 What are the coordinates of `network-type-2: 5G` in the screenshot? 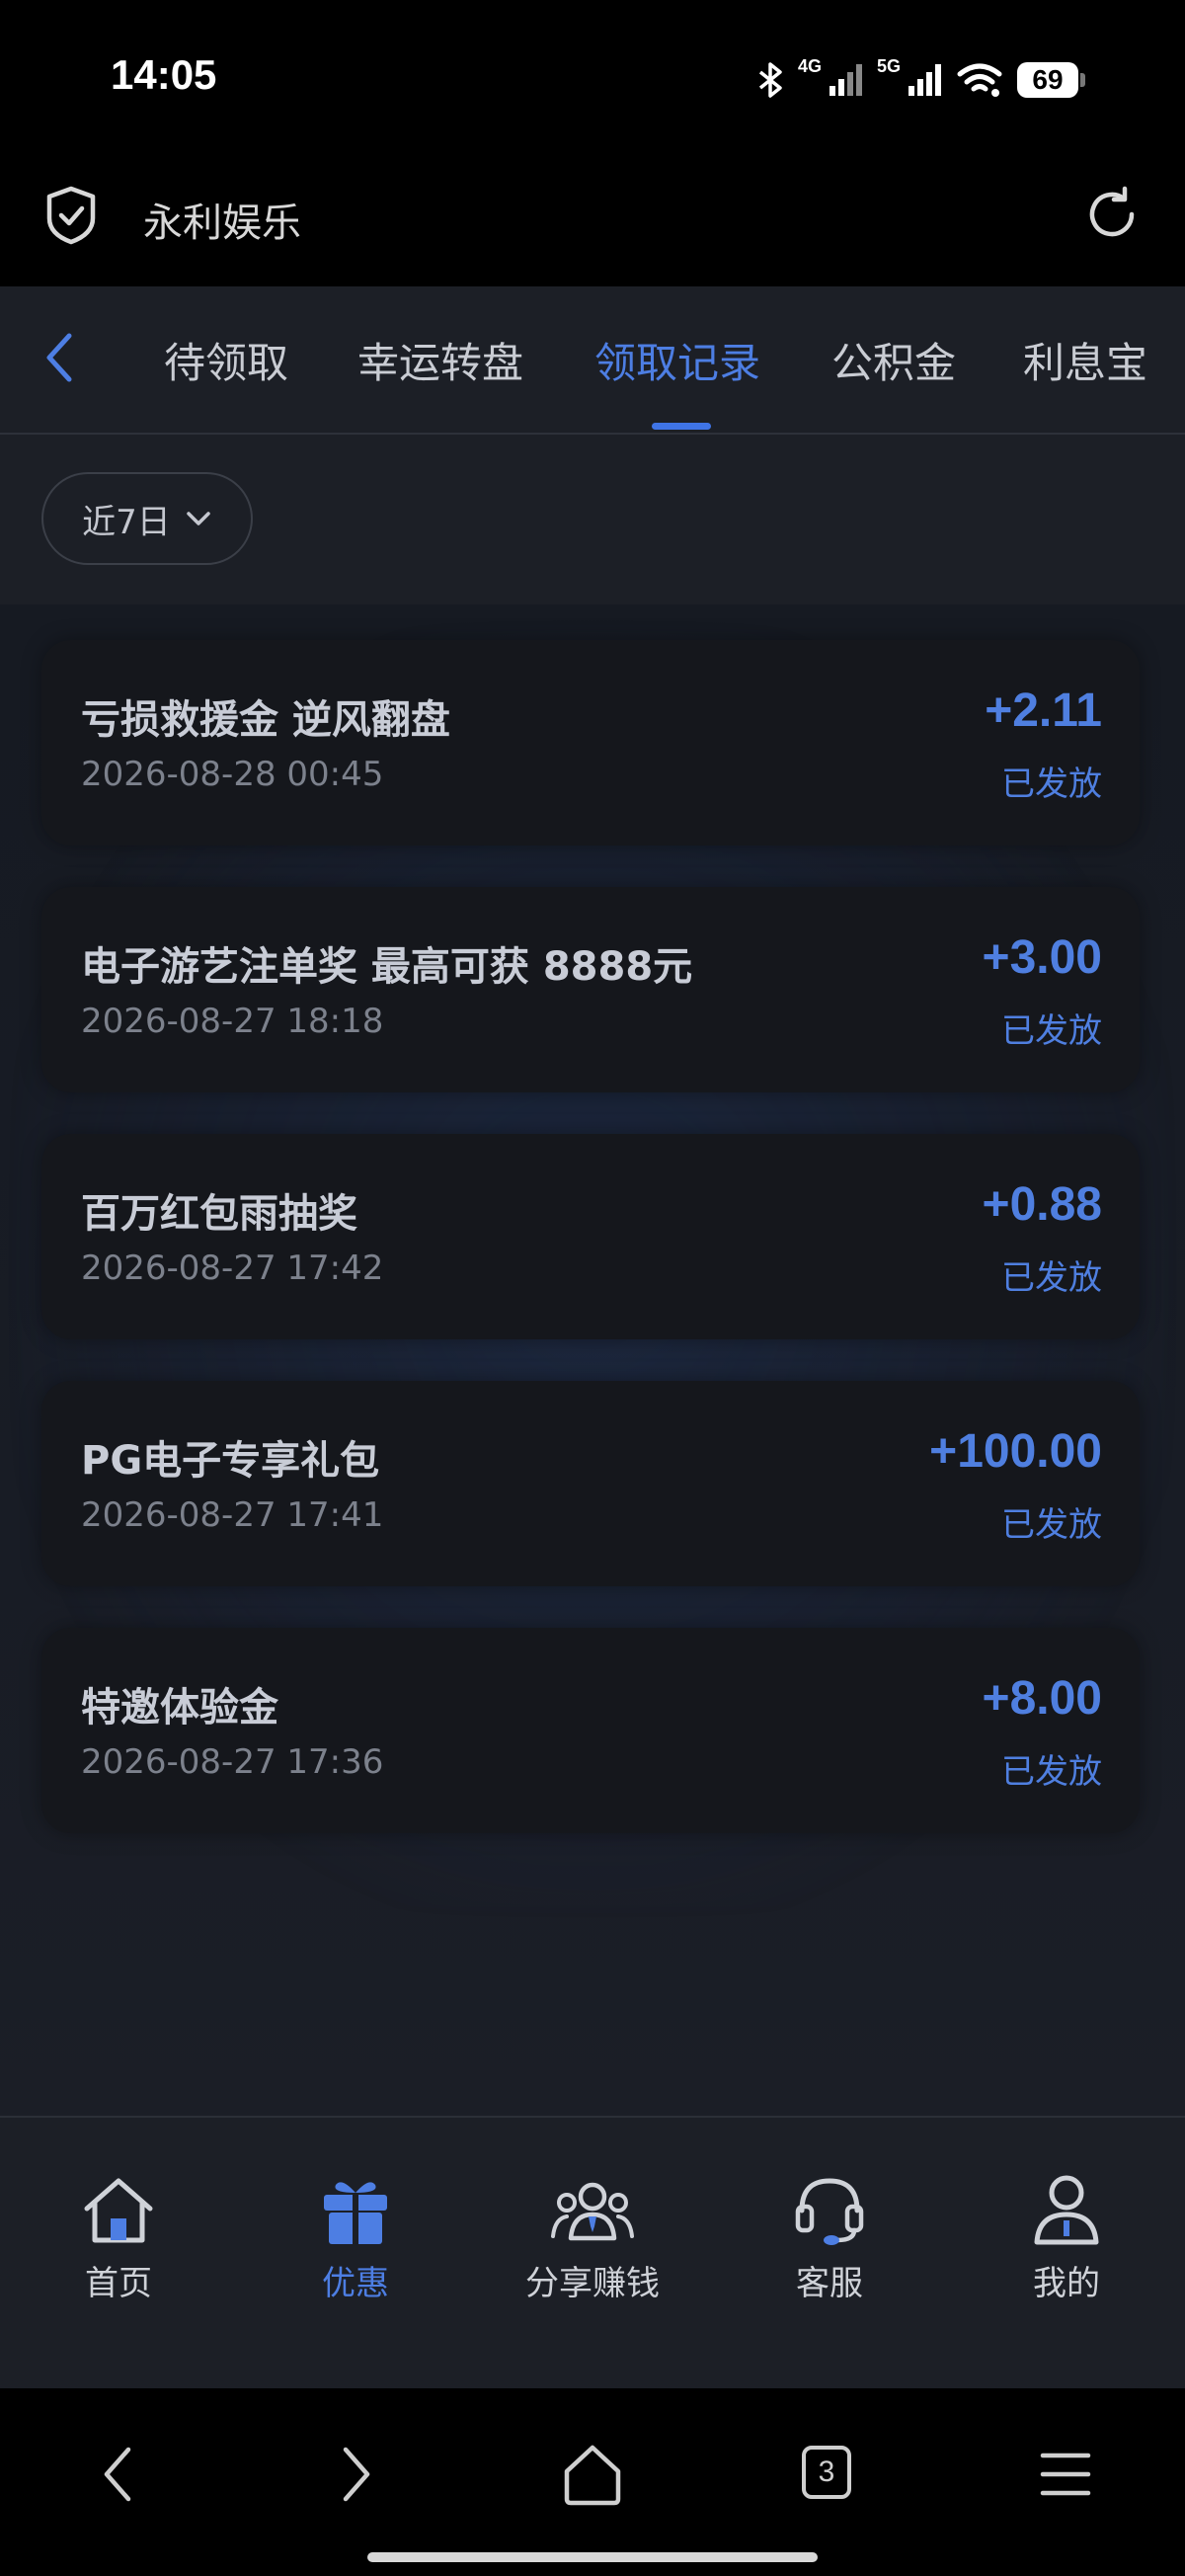 It's located at (888, 65).